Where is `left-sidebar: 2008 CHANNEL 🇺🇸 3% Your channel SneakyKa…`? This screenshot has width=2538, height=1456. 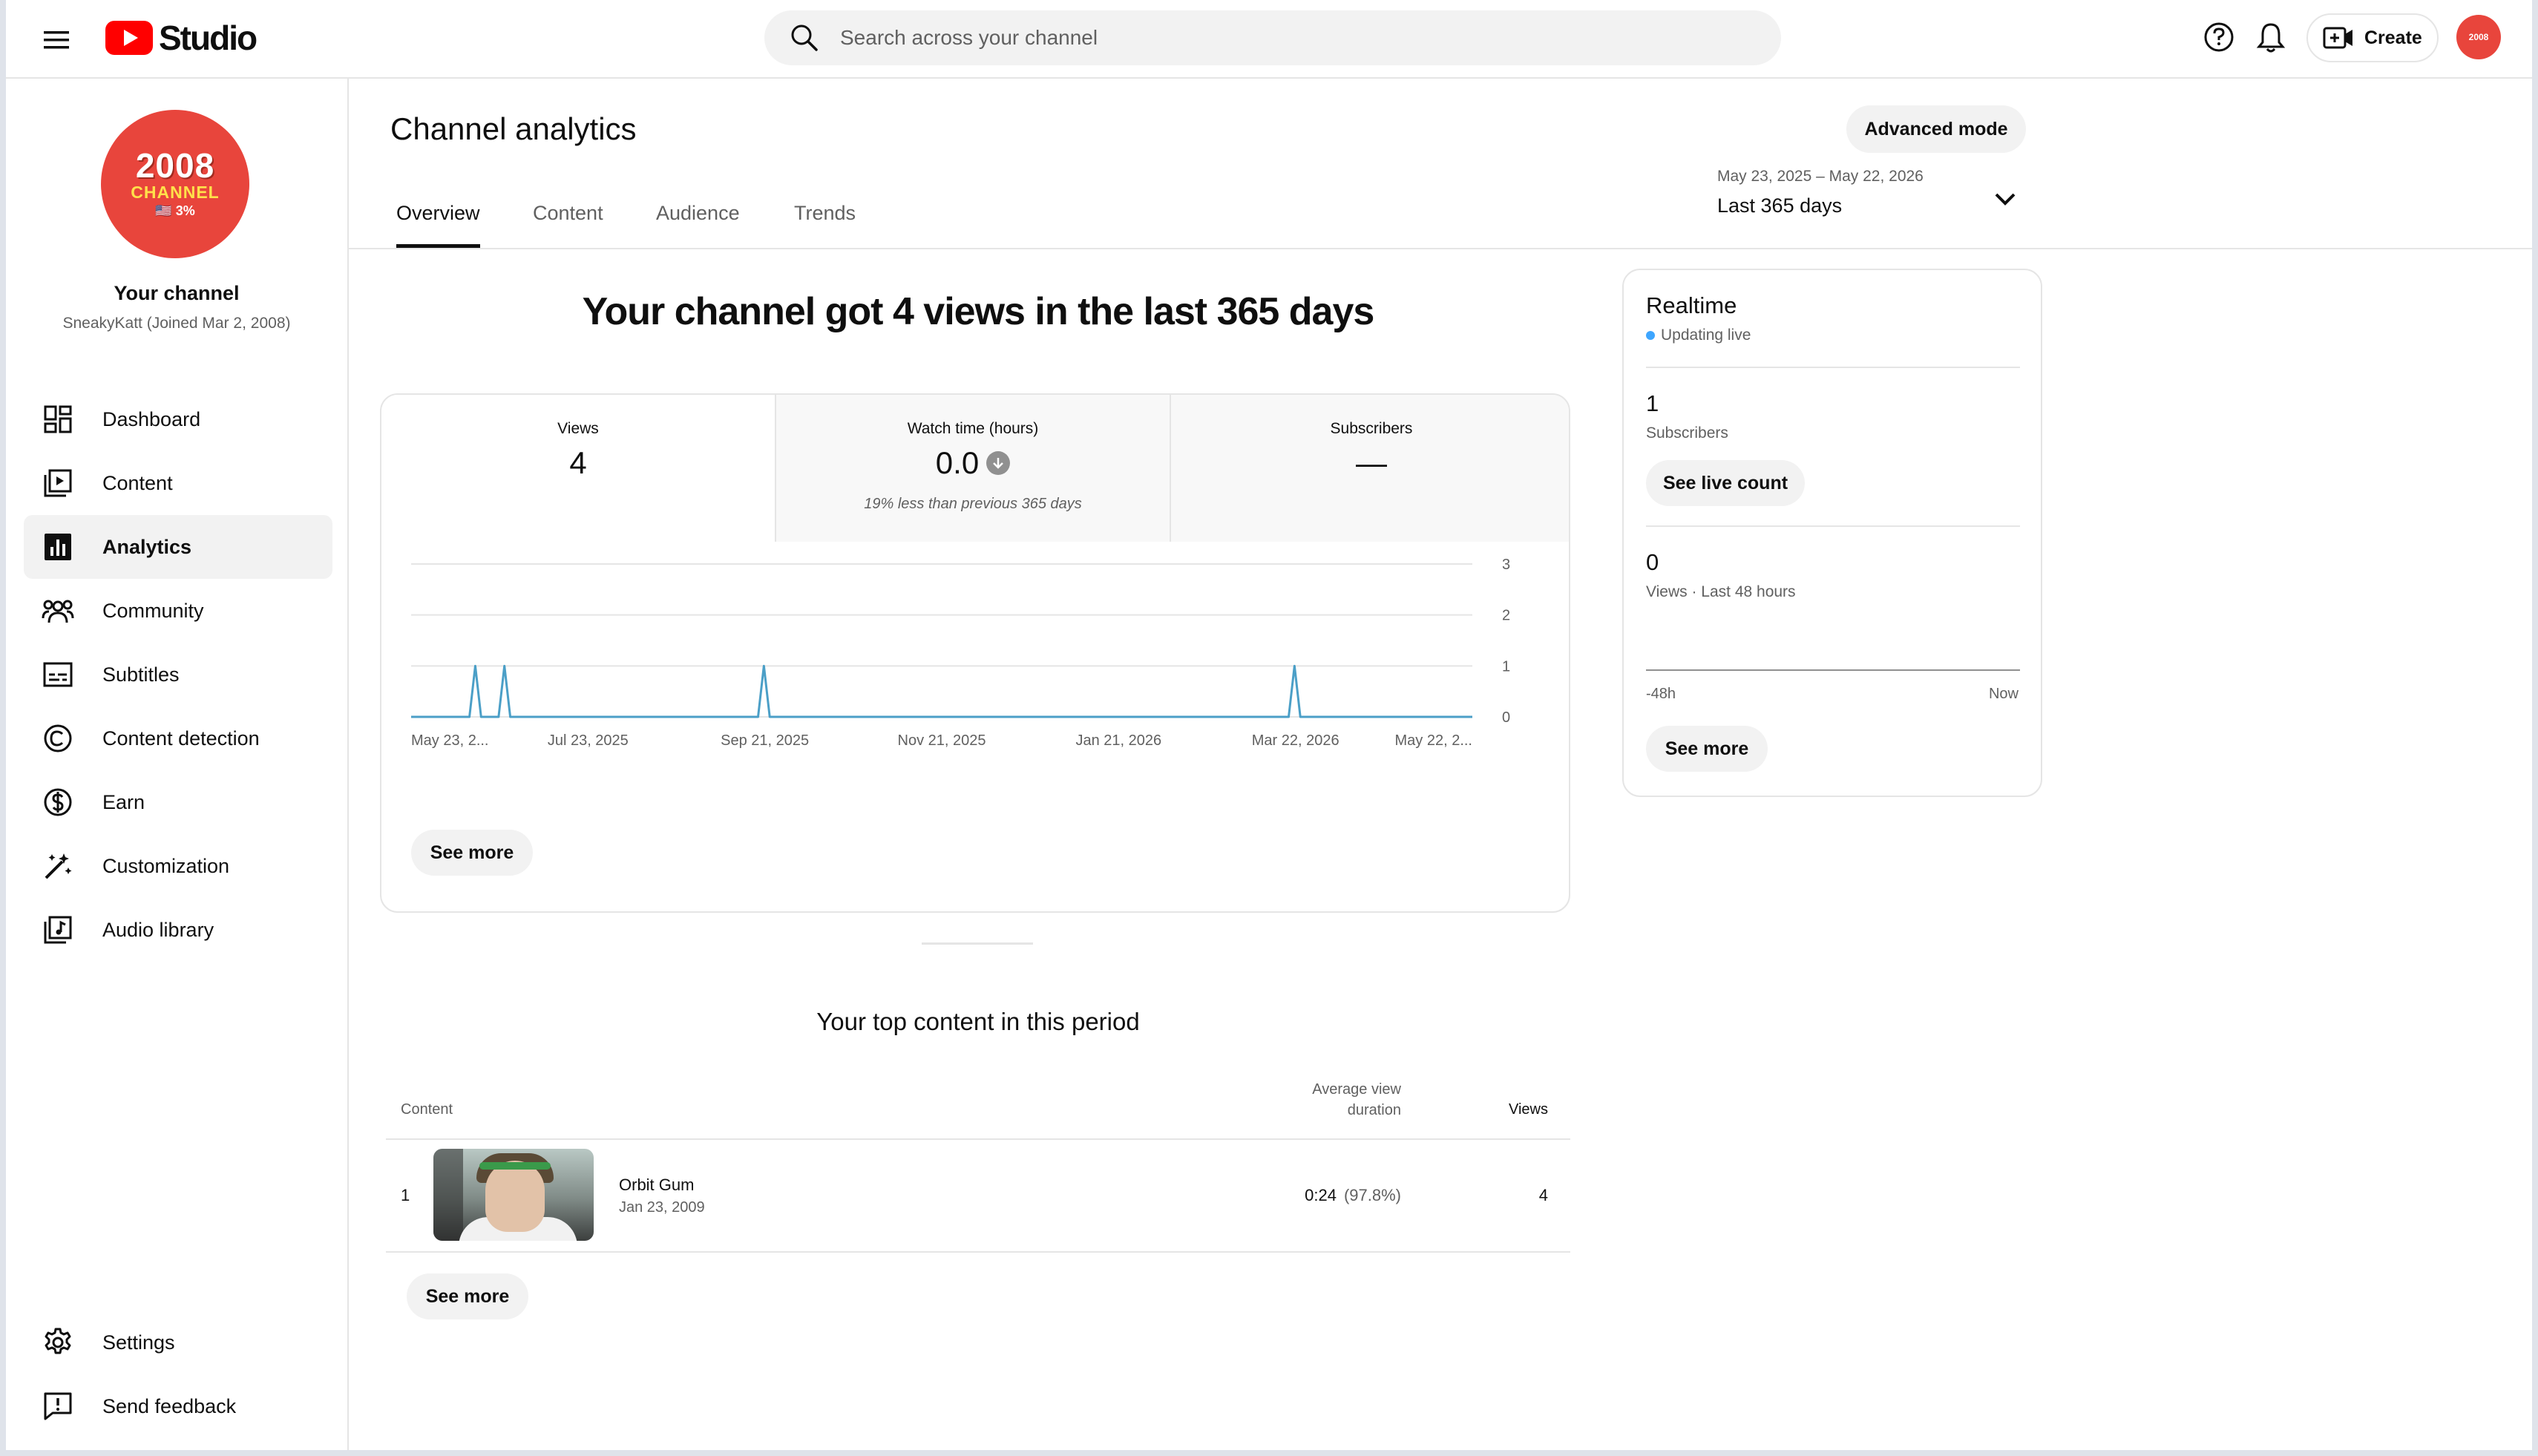
left-sidebar: 2008 CHANNEL 🇺🇸 3% Your channel SneakyKa… is located at coordinates (177, 765).